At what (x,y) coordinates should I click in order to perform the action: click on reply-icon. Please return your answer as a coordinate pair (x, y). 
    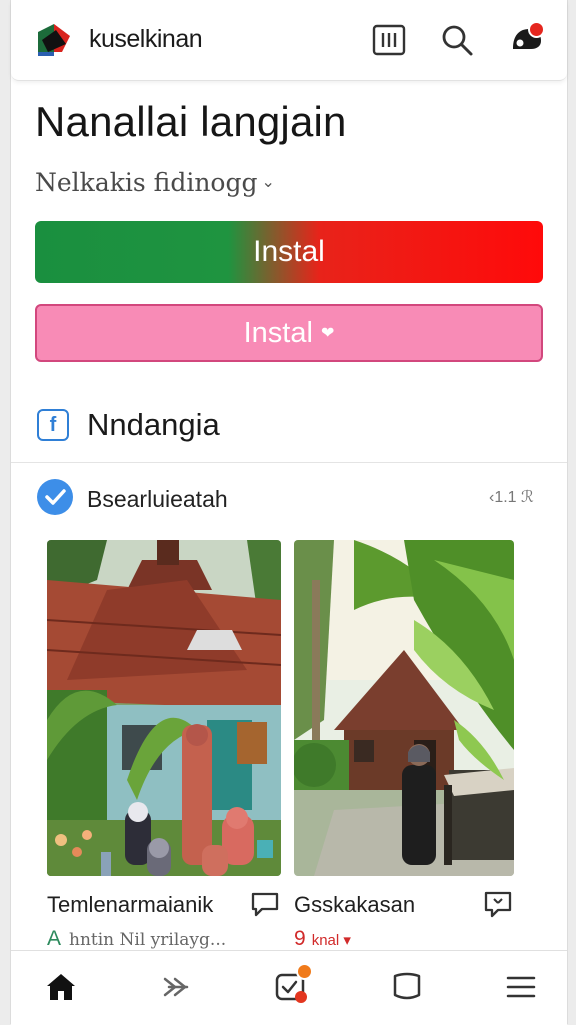
    Looking at the image, I should click on (498, 904).